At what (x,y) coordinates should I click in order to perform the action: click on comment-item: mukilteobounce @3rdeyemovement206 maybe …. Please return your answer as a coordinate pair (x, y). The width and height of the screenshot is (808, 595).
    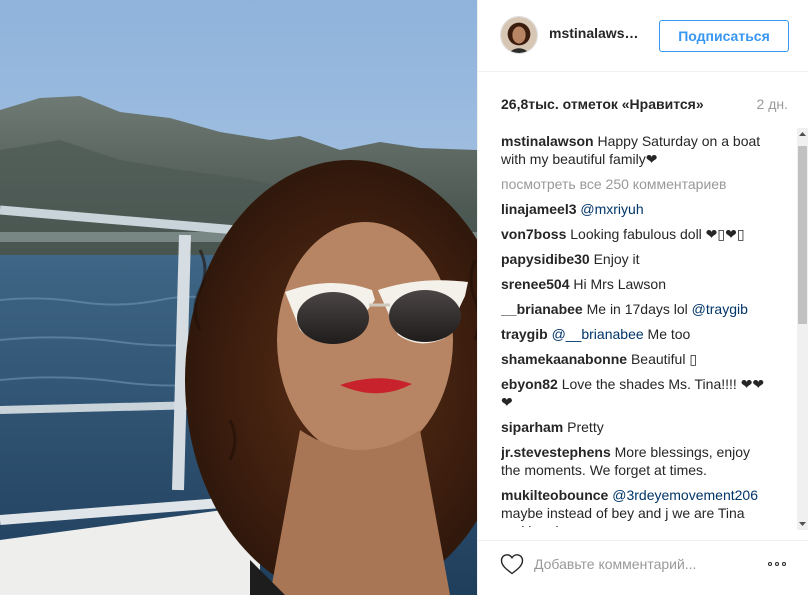
    Looking at the image, I should click on (636, 506).